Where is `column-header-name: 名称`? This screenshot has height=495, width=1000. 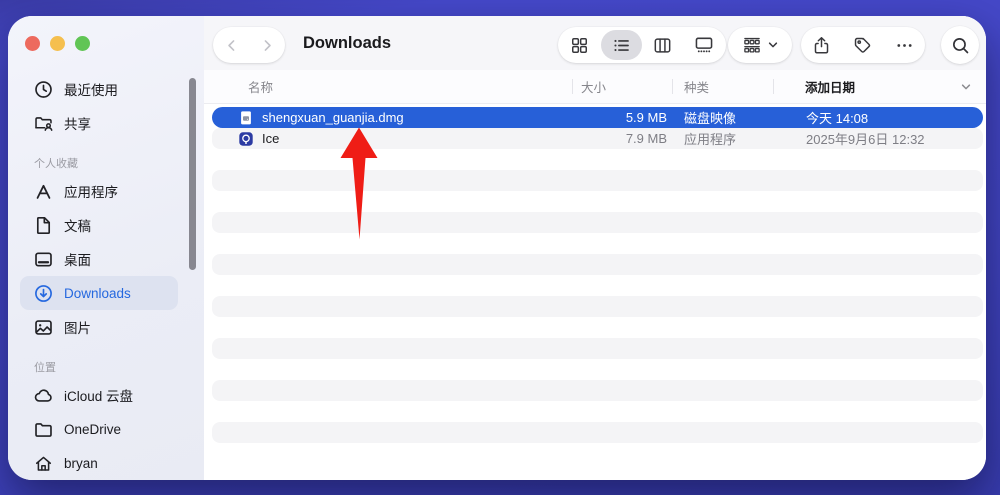 column-header-name: 名称 is located at coordinates (260, 86).